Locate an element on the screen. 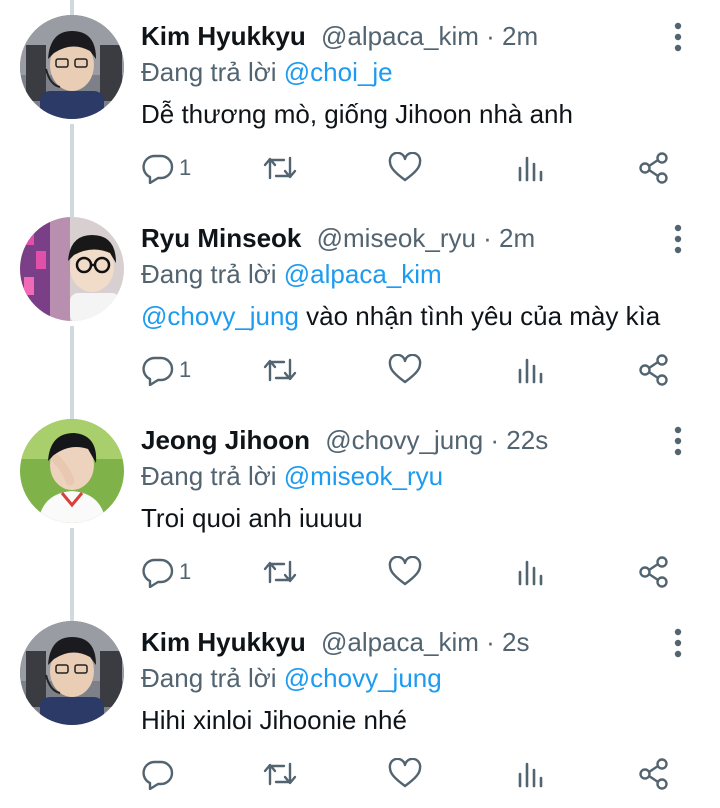  replying-mention-link: @chovy_jung is located at coordinates (363, 678).